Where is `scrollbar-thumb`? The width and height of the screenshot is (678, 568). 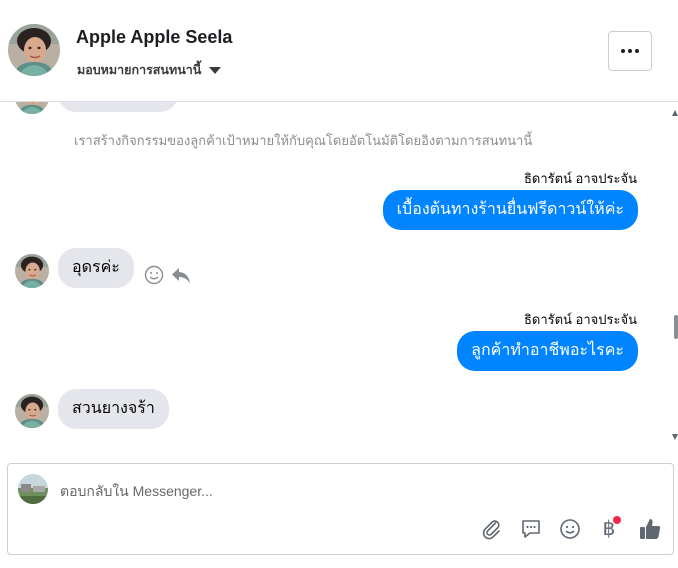
scrollbar-thumb is located at coordinates (676, 327).